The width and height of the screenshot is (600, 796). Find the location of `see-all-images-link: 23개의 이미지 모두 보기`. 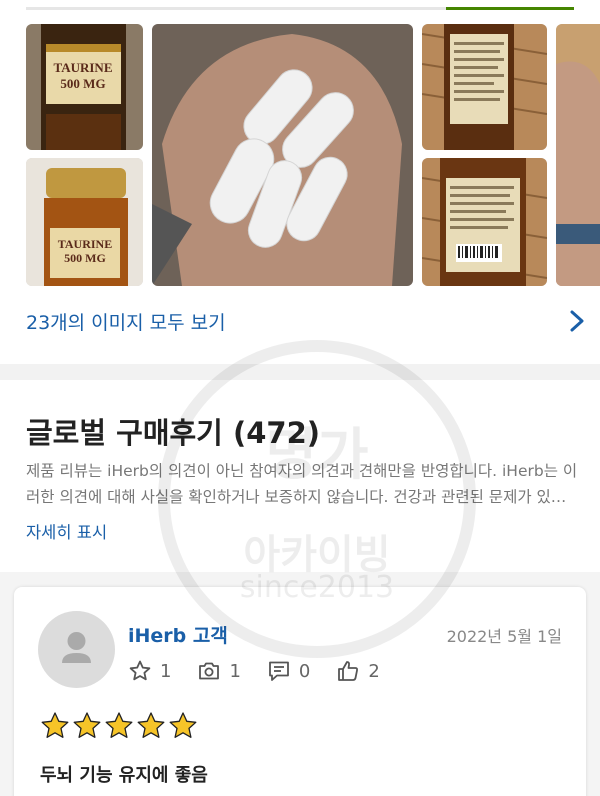

see-all-images-link: 23개의 이미지 모두 보기 is located at coordinates (313, 321).